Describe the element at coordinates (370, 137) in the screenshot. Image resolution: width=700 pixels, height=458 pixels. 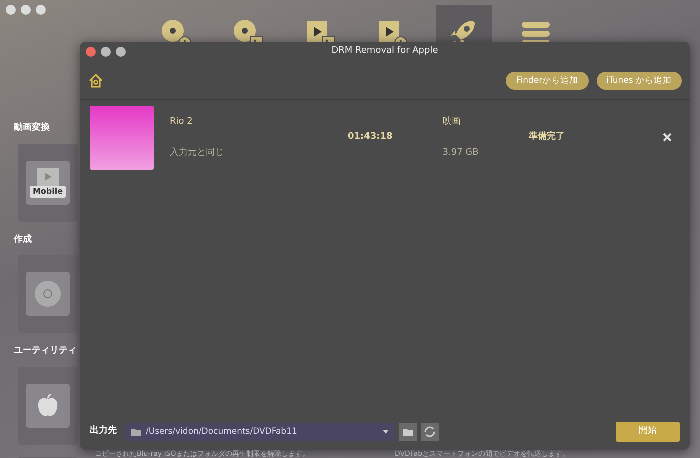
I see `duration-text: 01:43:18` at that location.